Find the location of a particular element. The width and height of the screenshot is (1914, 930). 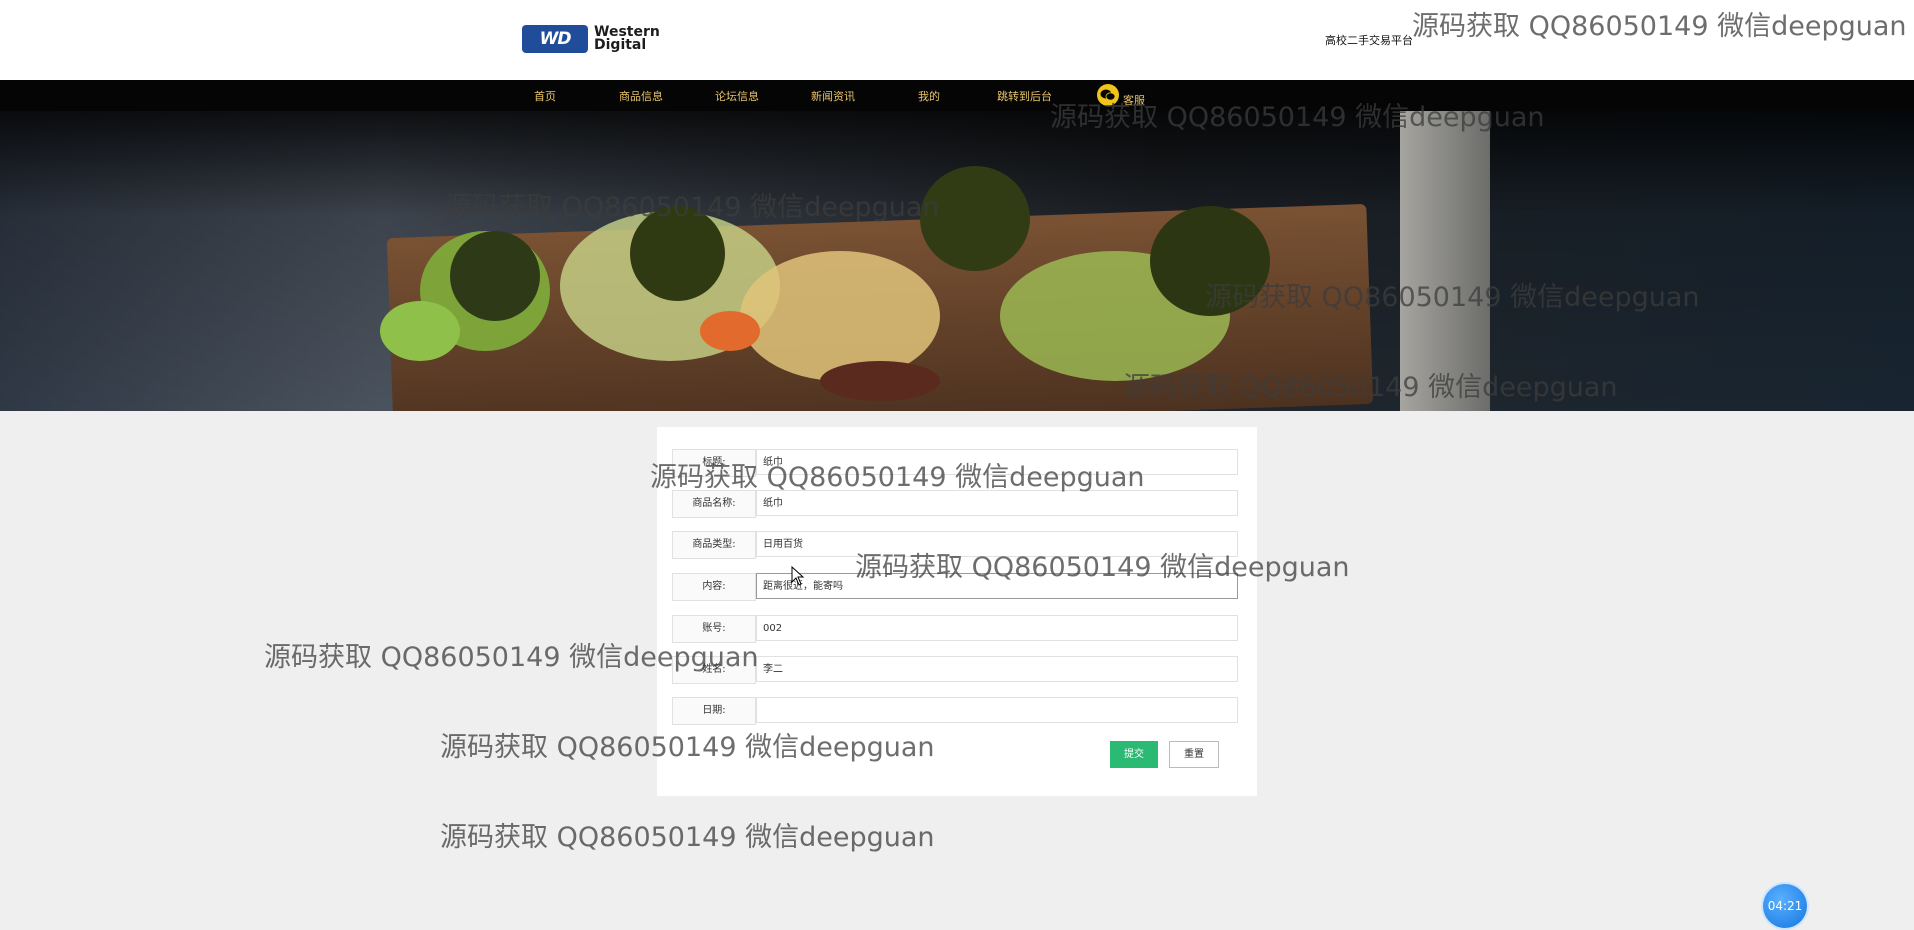

form-row-title: 标题: 纸巾 is located at coordinates (957, 463).